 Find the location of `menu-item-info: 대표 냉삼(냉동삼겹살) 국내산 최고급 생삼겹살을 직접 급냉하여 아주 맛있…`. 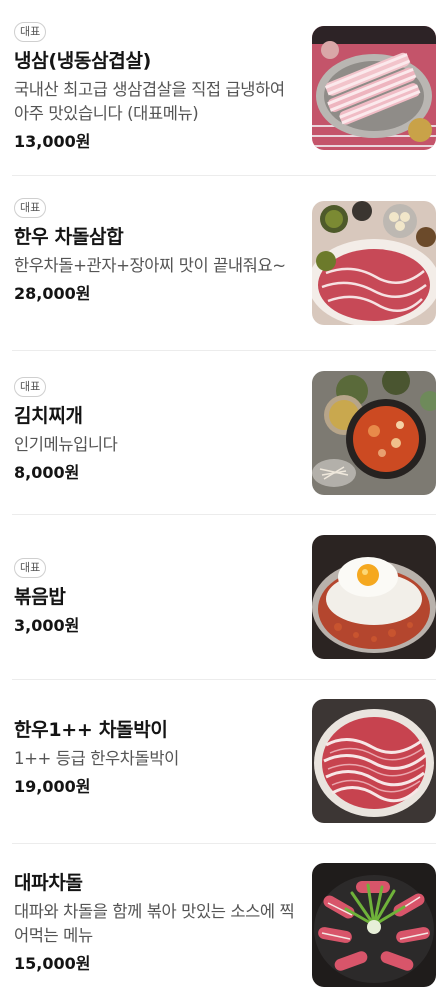

menu-item-info: 대표 냉삼(냉동삼겹살) 국내산 최고급 생삼겹살을 직접 급냉하여 아주 맛있… is located at coordinates (155, 86).